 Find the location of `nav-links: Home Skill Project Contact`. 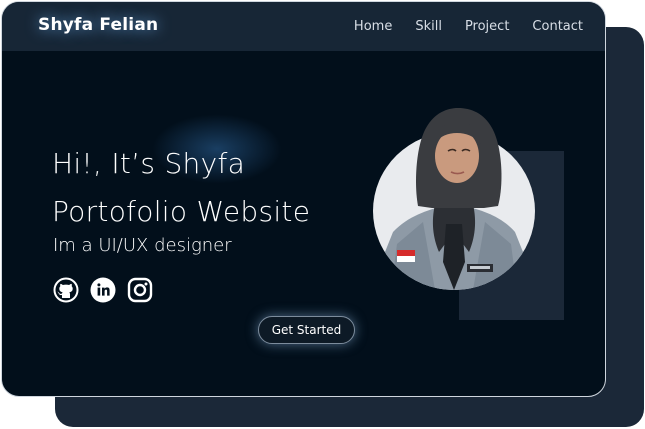

nav-links: Home Skill Project Contact is located at coordinates (468, 26).